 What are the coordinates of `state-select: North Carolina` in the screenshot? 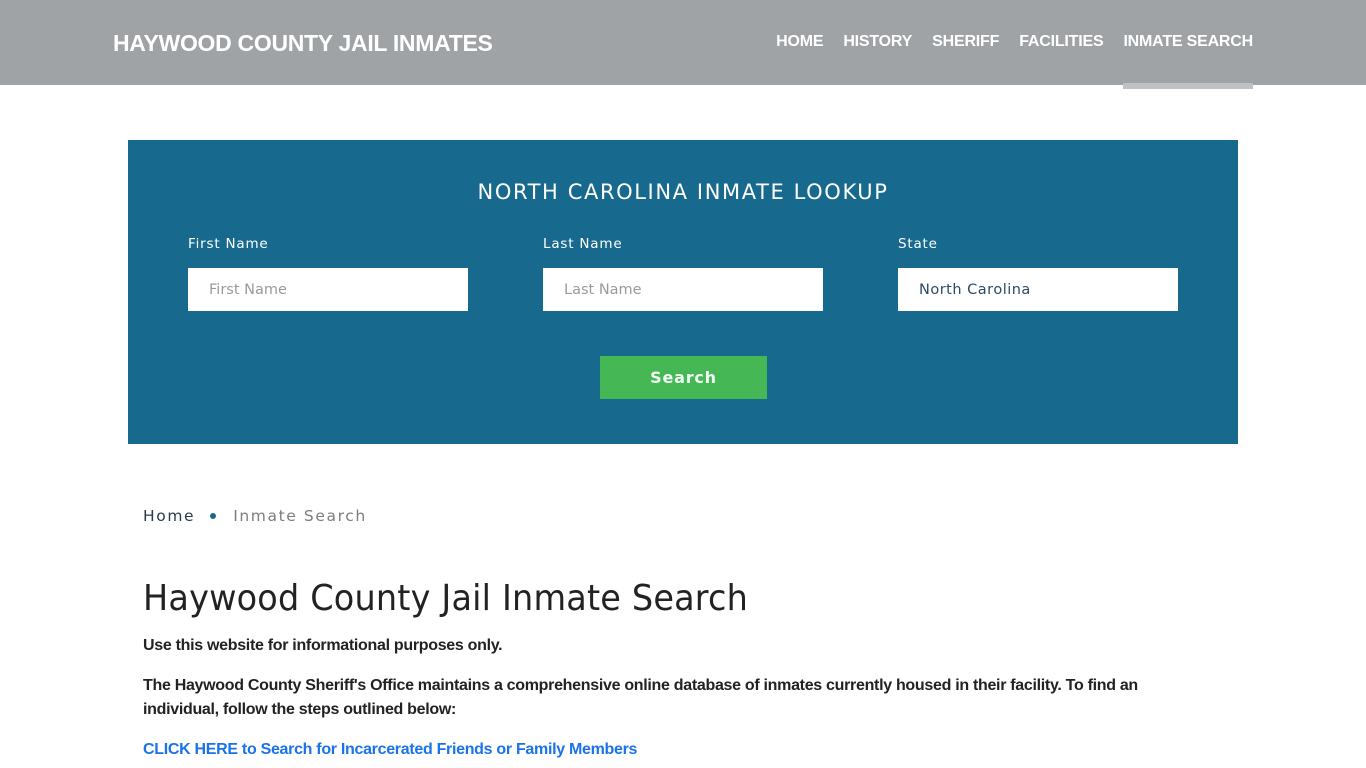 It's located at (1038, 289).